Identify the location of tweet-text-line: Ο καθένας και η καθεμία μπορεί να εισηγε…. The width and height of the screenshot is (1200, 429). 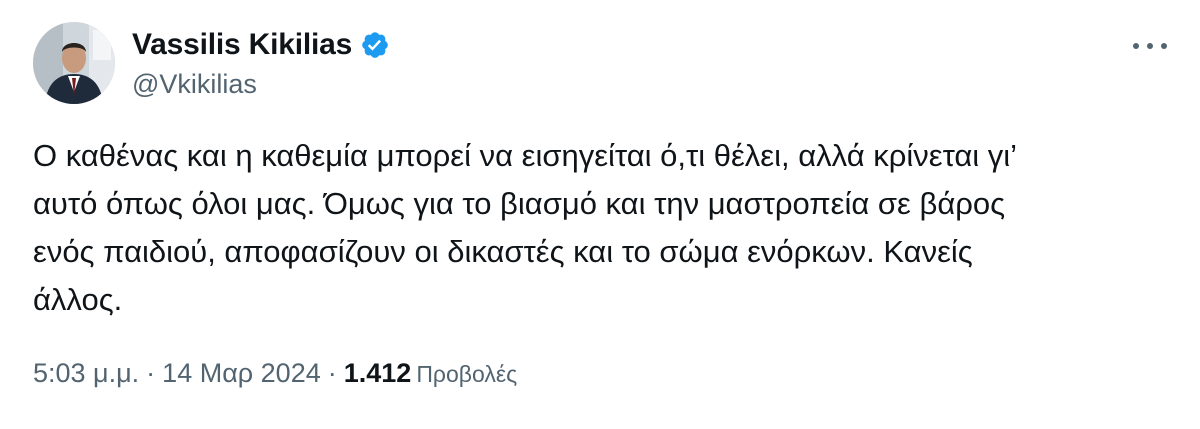
(525, 155).